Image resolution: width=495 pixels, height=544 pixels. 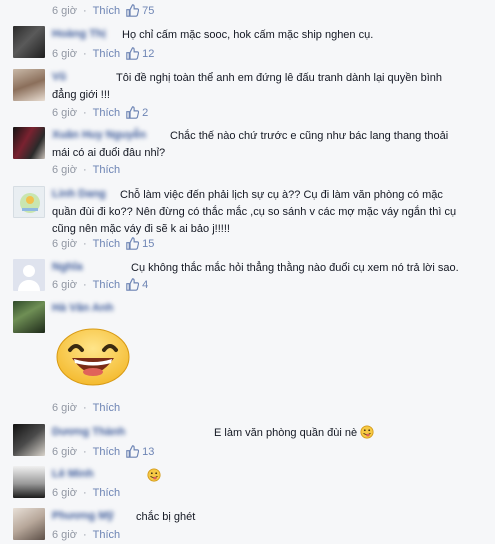 I want to click on commenter-name: Dương Thành, so click(x=127, y=432).